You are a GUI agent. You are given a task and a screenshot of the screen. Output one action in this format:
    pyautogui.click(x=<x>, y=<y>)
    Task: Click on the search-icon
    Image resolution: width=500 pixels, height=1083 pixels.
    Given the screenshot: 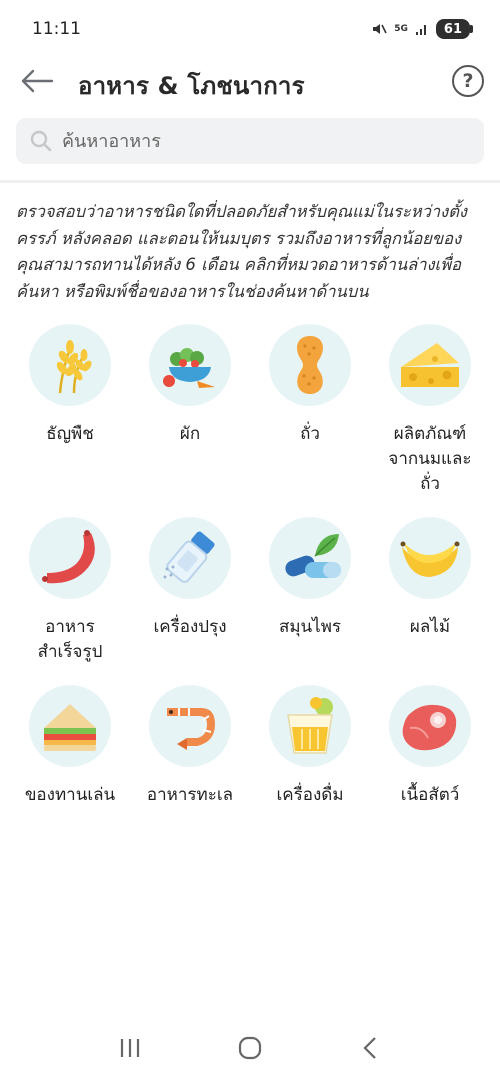 What is the action you would take?
    pyautogui.click(x=41, y=141)
    